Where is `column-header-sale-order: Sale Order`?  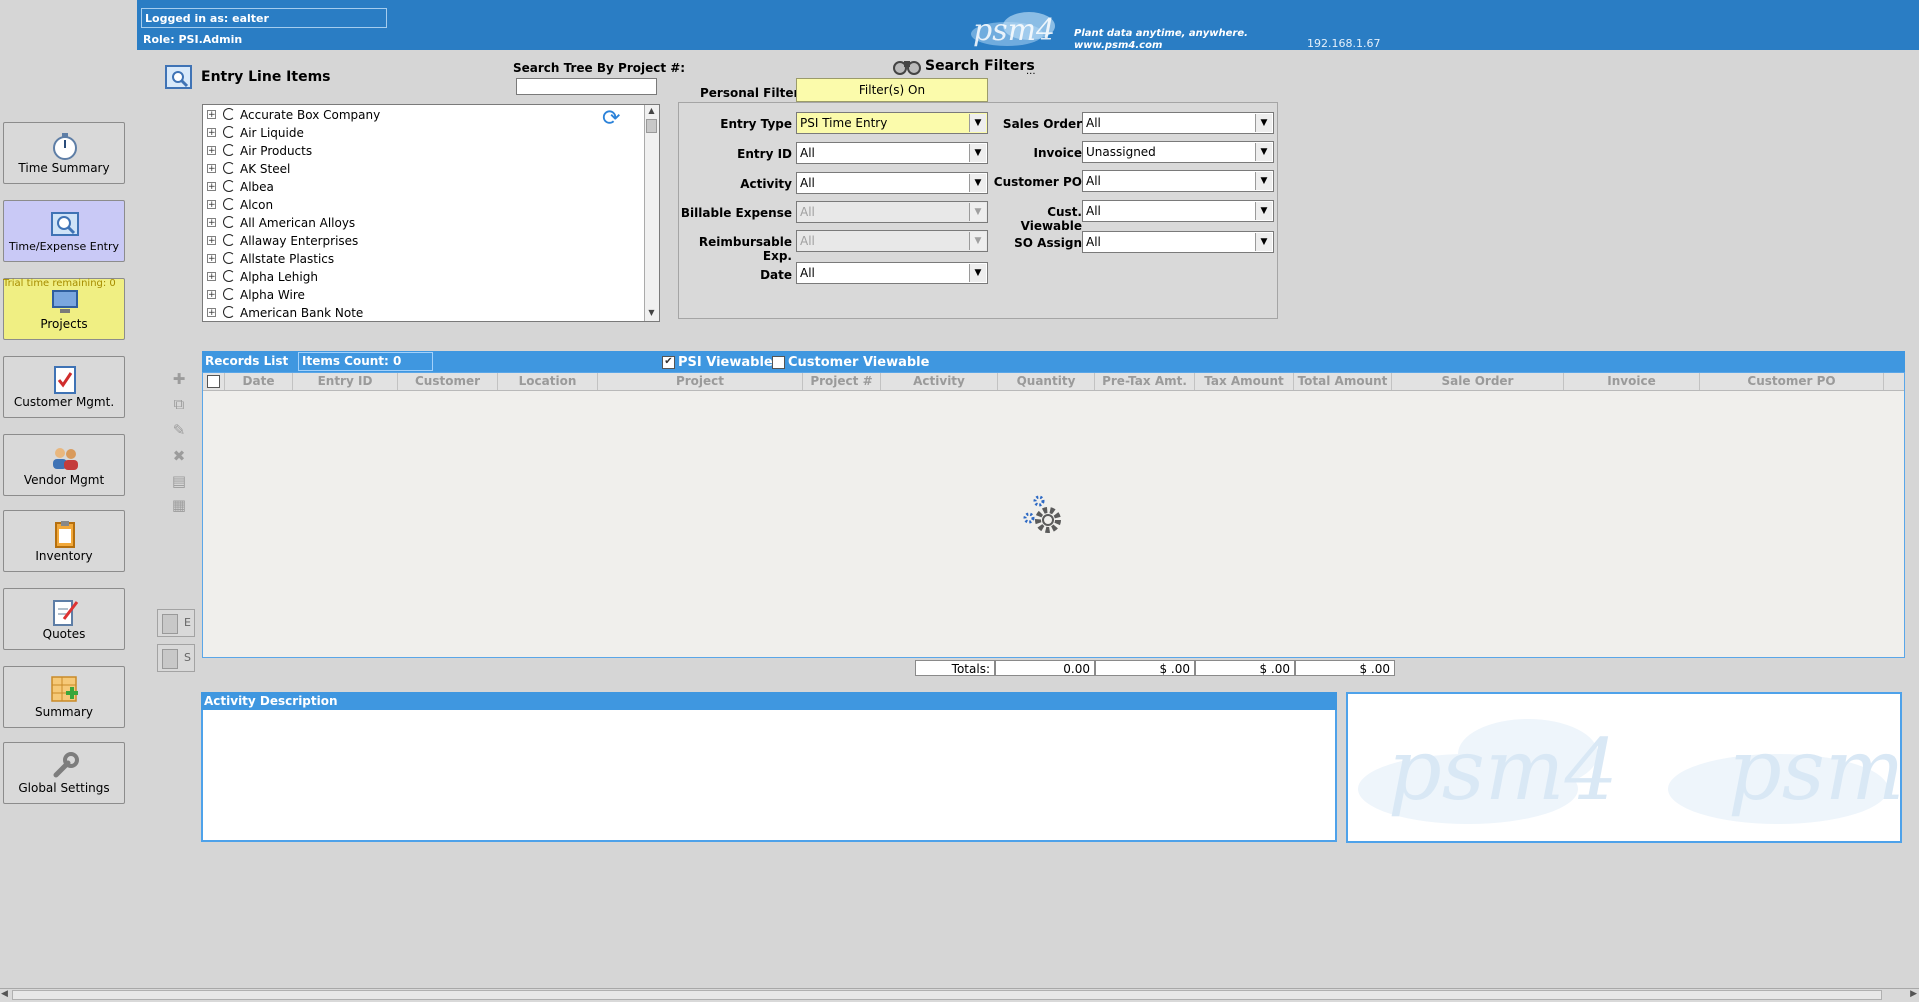
column-header-sale-order: Sale Order is located at coordinates (1478, 381).